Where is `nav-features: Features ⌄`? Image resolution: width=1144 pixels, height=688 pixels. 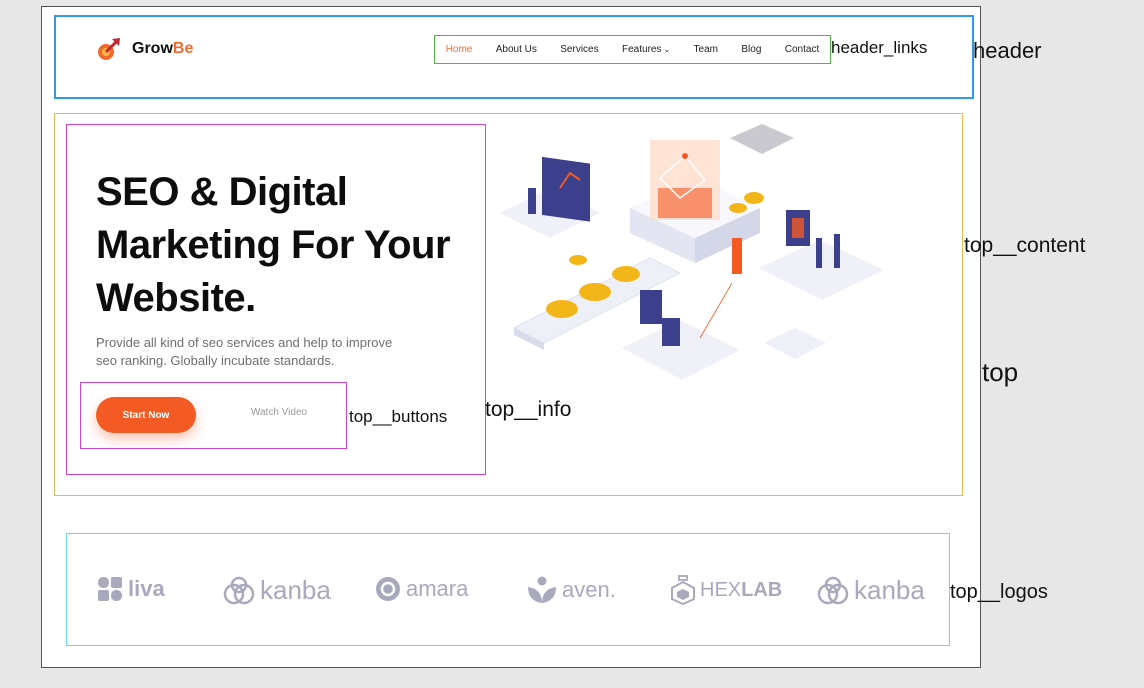
nav-features: Features ⌄ is located at coordinates (646, 49).